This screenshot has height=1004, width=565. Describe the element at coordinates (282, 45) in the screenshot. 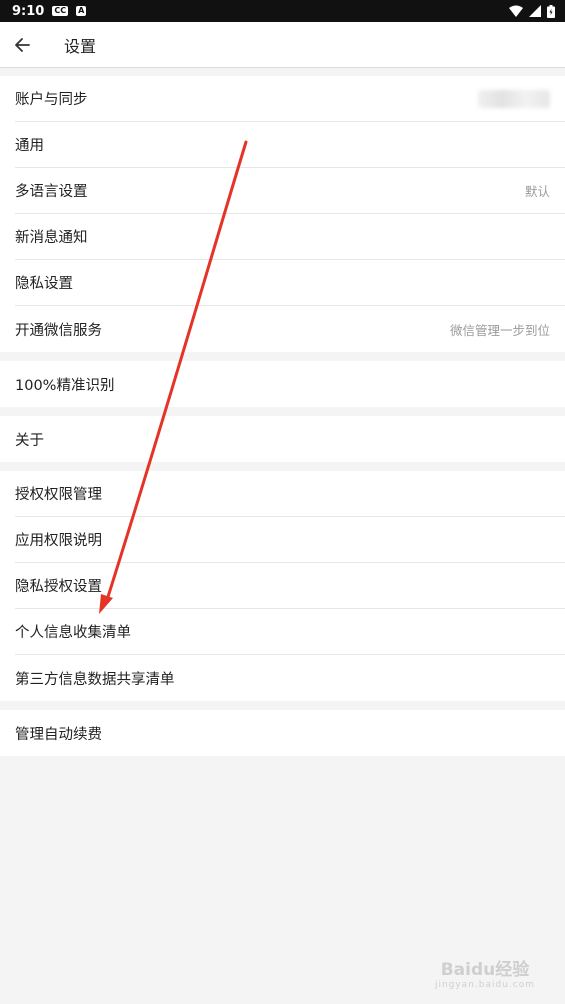

I see `app-bar: 设置` at that location.